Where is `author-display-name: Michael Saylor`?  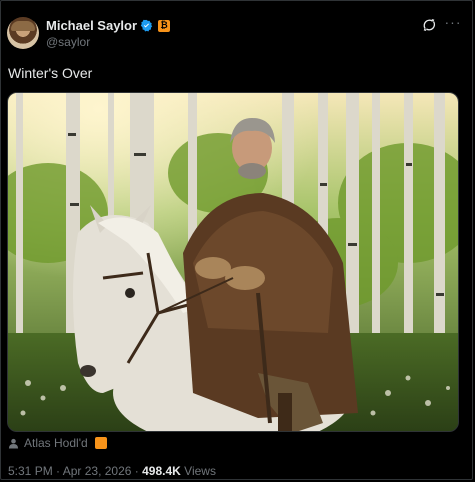
author-display-name: Michael Saylor is located at coordinates (91, 25).